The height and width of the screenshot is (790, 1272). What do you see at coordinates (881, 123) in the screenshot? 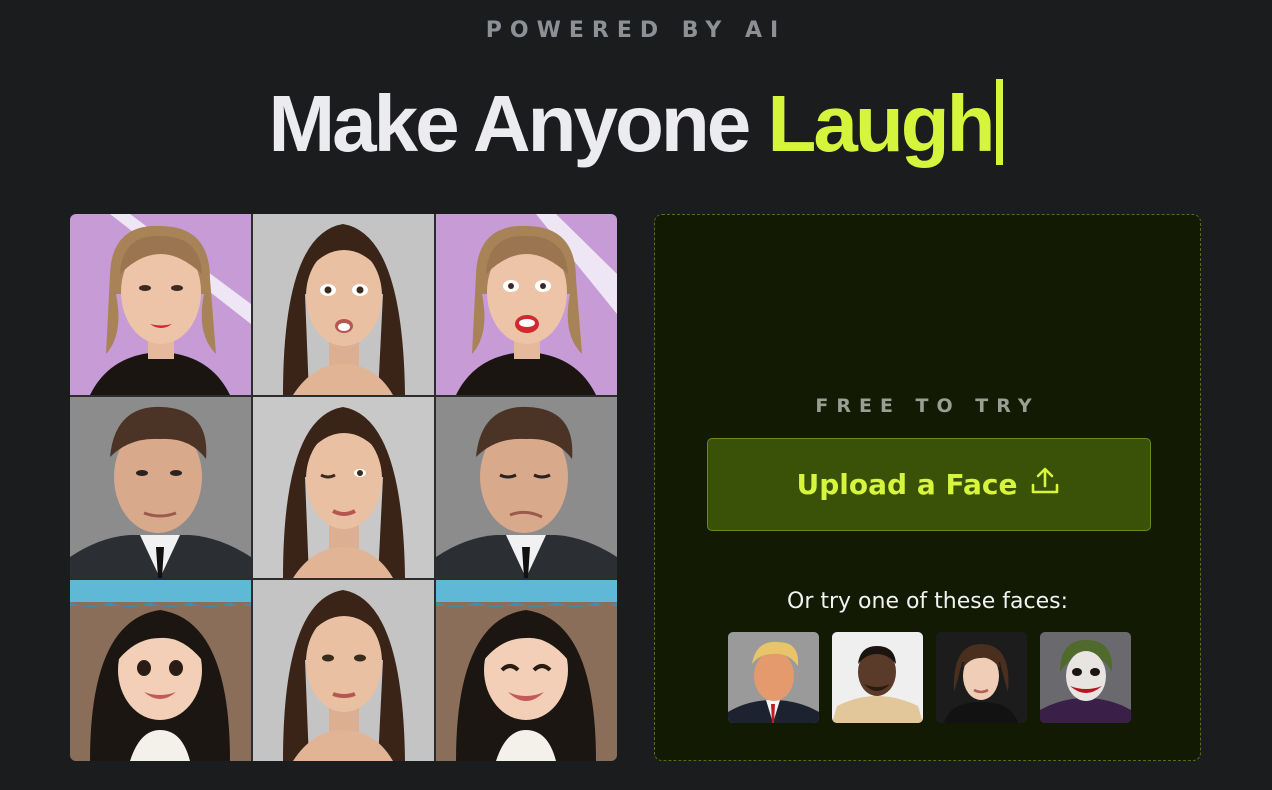
I see `headline-accent-word: Laugh` at bounding box center [881, 123].